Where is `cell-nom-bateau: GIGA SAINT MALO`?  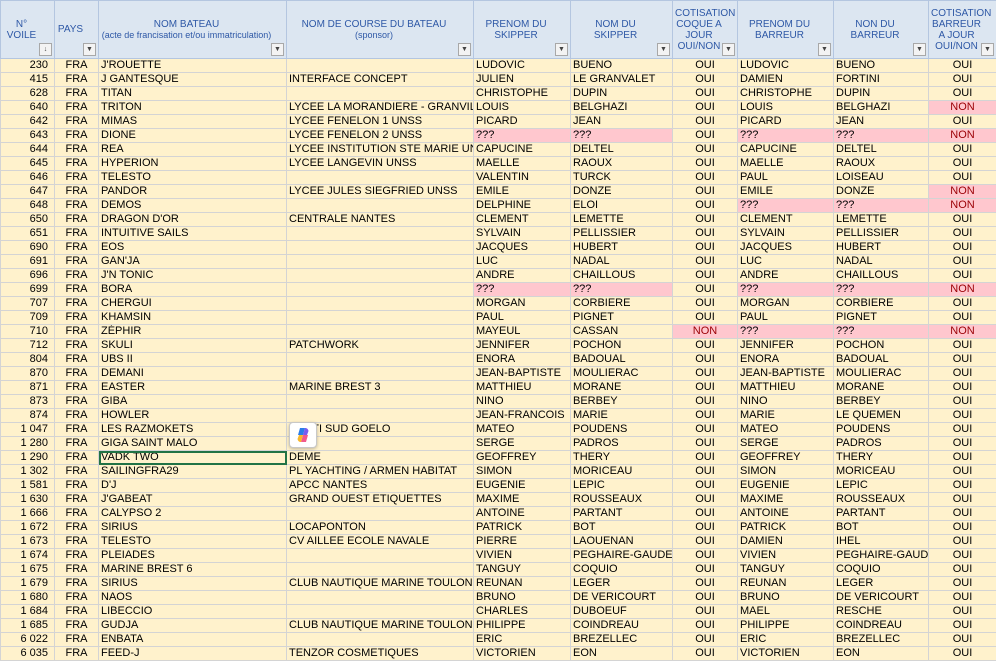
cell-nom-bateau: GIGA SAINT MALO is located at coordinates (192, 443).